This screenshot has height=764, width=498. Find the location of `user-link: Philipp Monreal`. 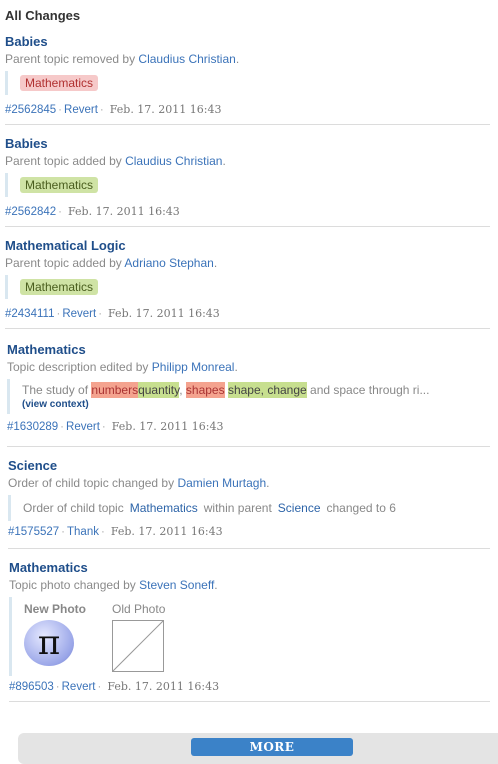

user-link: Philipp Monreal is located at coordinates (193, 367).